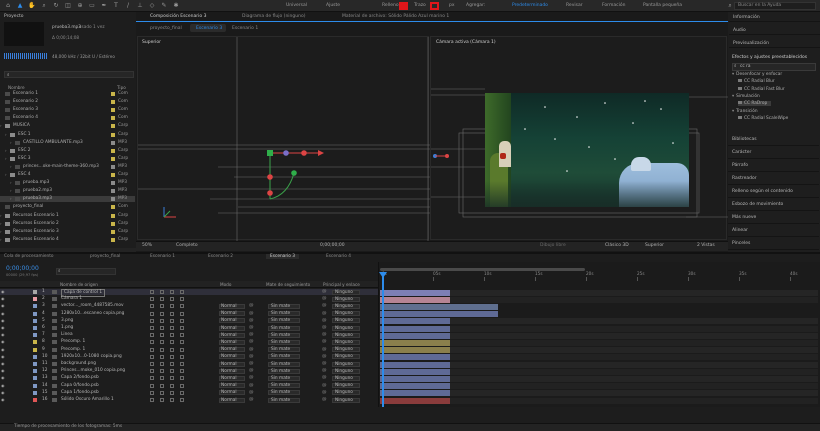 The width and height of the screenshot is (820, 431). I want to click on panel-previsualizacion: Previsualización, so click(774, 44).